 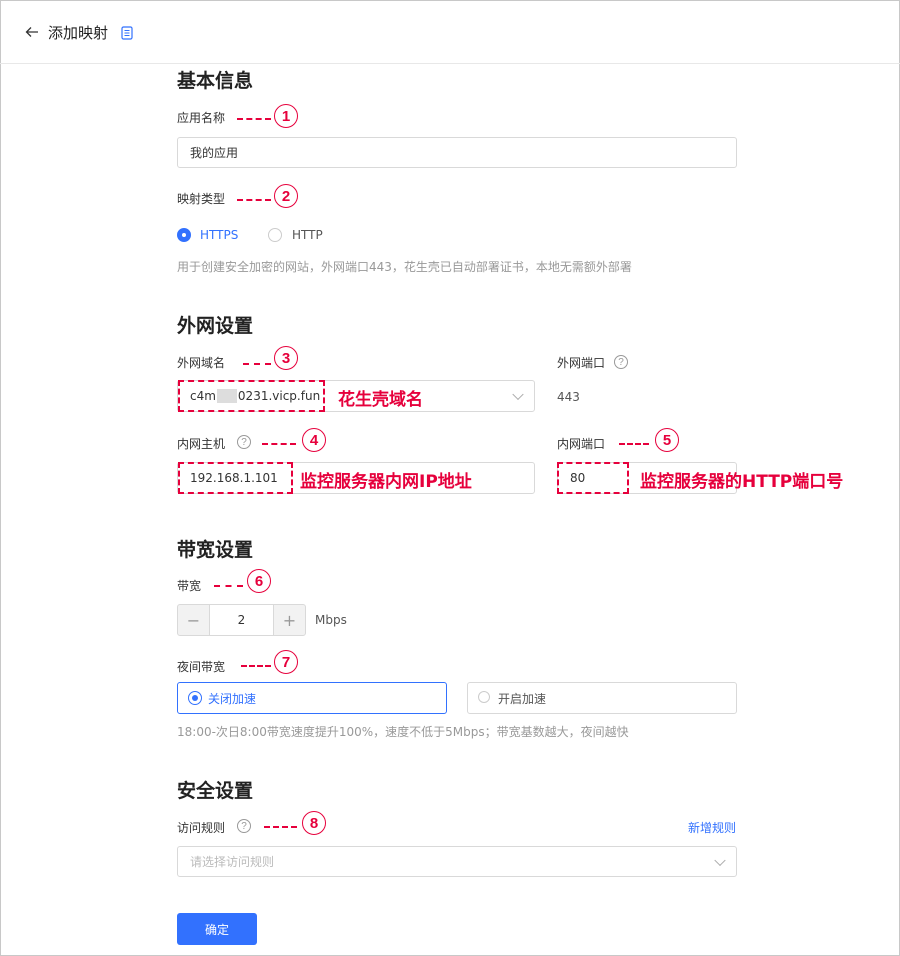 I want to click on section-title-basic: 基本信息, so click(x=215, y=81).